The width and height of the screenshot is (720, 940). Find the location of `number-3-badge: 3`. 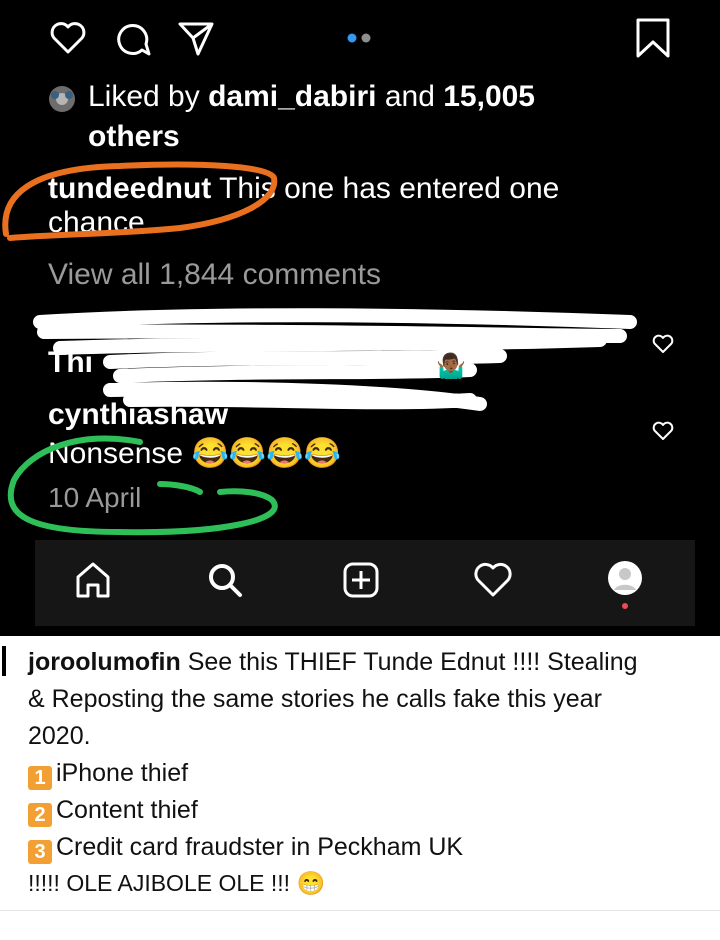

number-3-badge: 3 is located at coordinates (40, 852).